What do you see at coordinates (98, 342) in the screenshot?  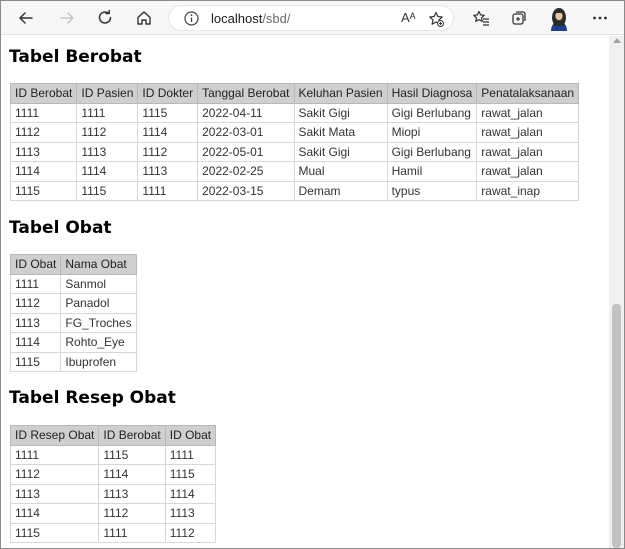 I see `table-cell: Rohto_Eye` at bounding box center [98, 342].